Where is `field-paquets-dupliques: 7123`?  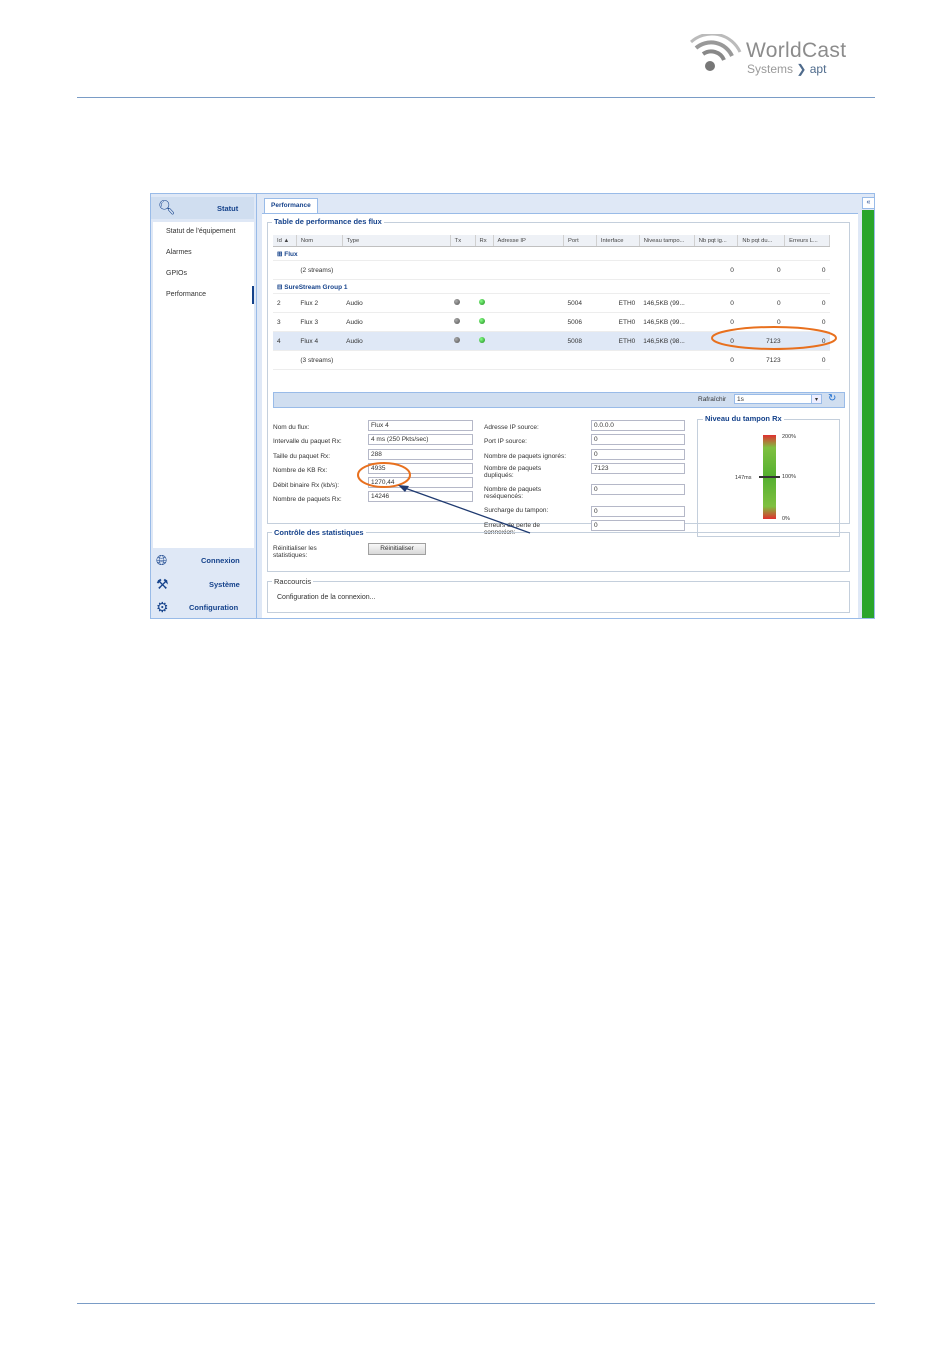
field-paquets-dupliques: 7123 is located at coordinates (638, 468).